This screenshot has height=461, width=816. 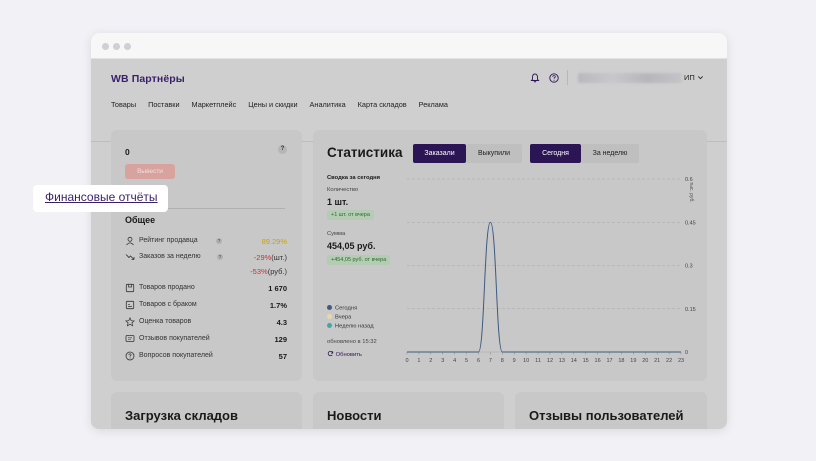 What do you see at coordinates (123, 104) in the screenshot?
I see `nav-item-goods: Товары` at bounding box center [123, 104].